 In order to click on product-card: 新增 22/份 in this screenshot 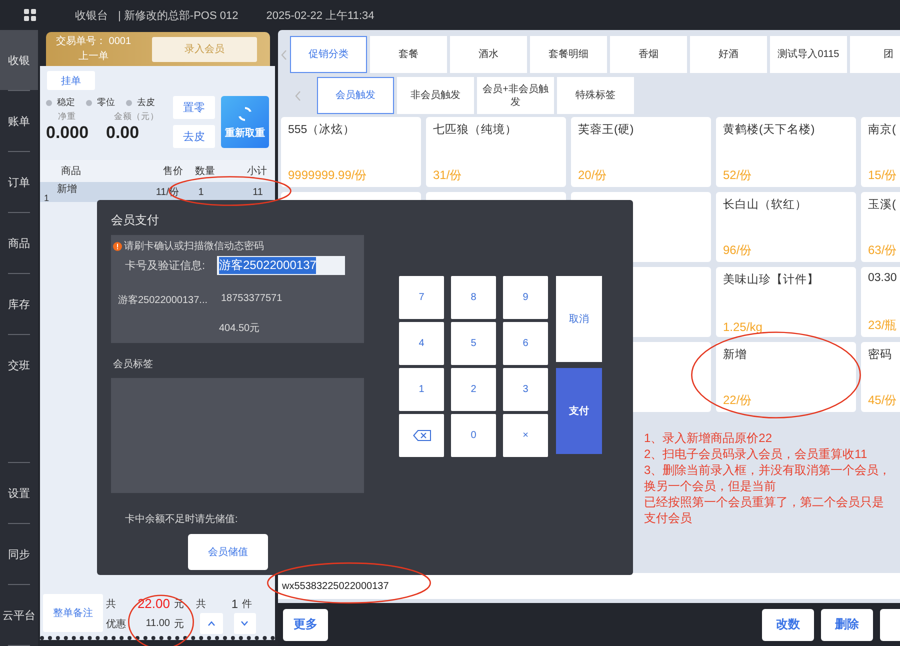, I will do `click(786, 377)`.